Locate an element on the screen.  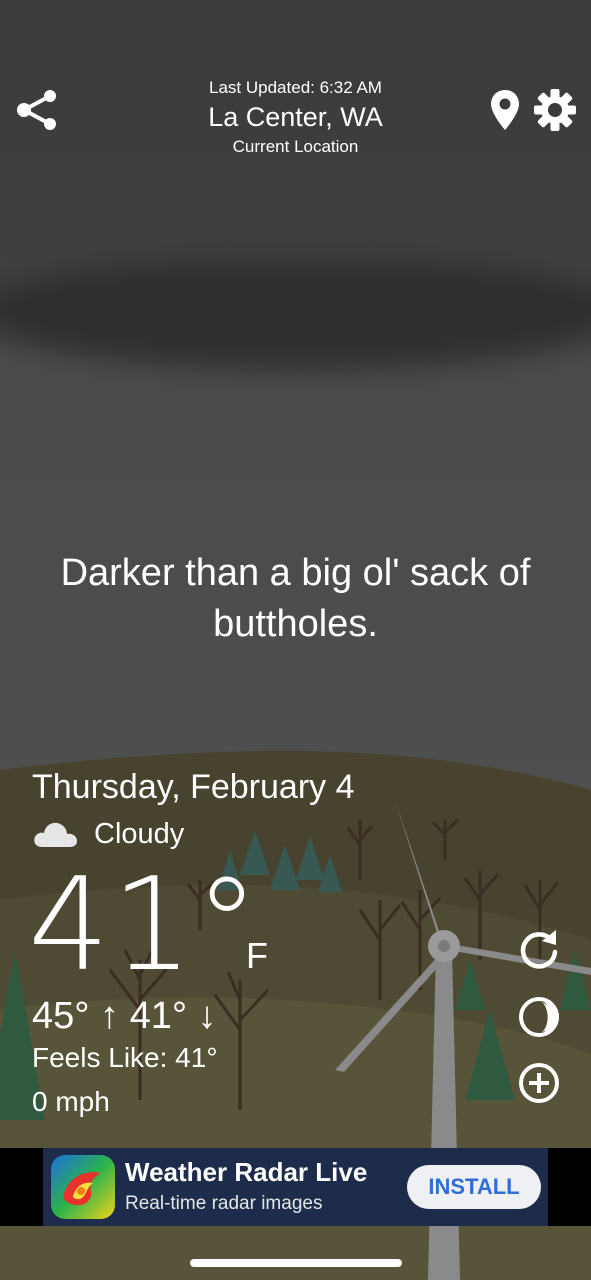
forecast-date: Thursday, February 4 is located at coordinates (193, 787).